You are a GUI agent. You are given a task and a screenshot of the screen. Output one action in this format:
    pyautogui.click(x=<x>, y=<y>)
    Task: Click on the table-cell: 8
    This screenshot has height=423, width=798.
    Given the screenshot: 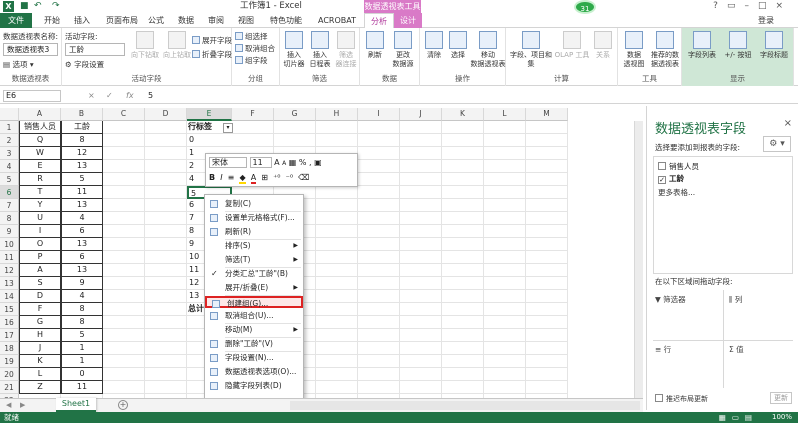 What is the action you would take?
    pyautogui.click(x=82, y=309)
    